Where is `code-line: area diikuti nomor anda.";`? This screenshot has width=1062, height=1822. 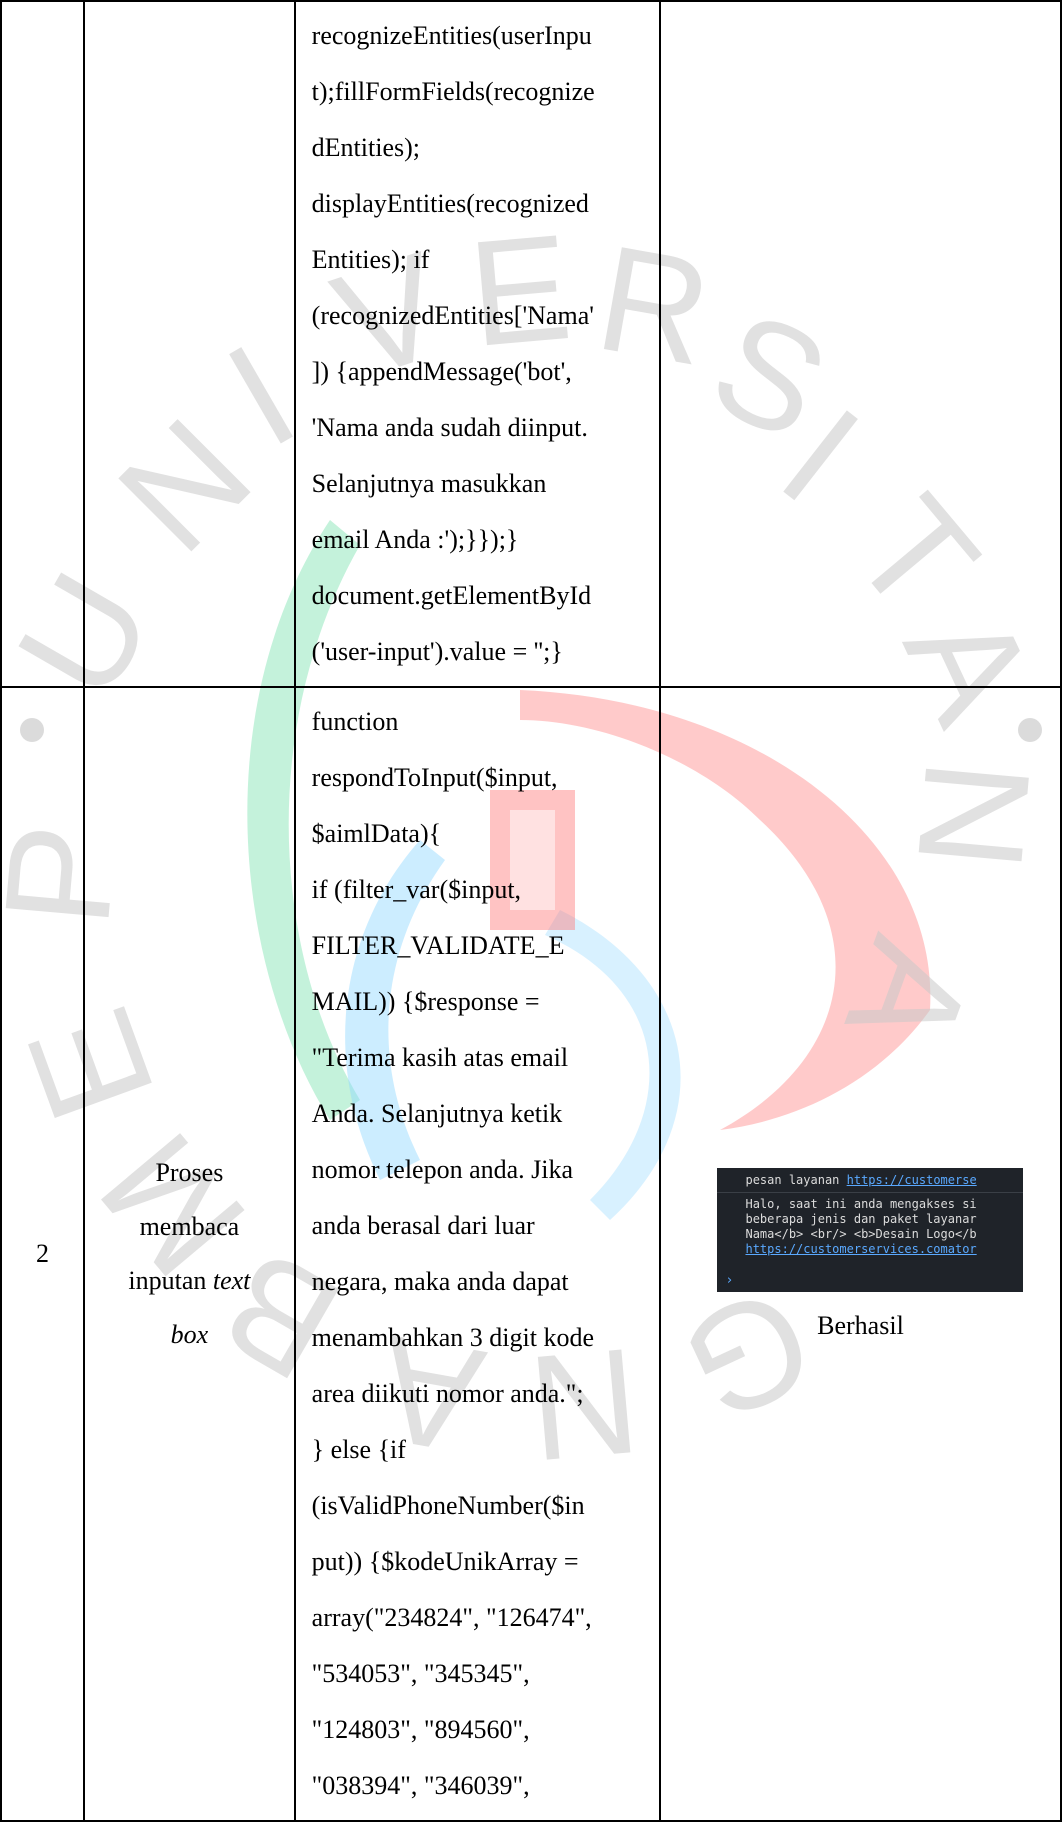 code-line: area diikuti nomor anda."; is located at coordinates (447, 1393).